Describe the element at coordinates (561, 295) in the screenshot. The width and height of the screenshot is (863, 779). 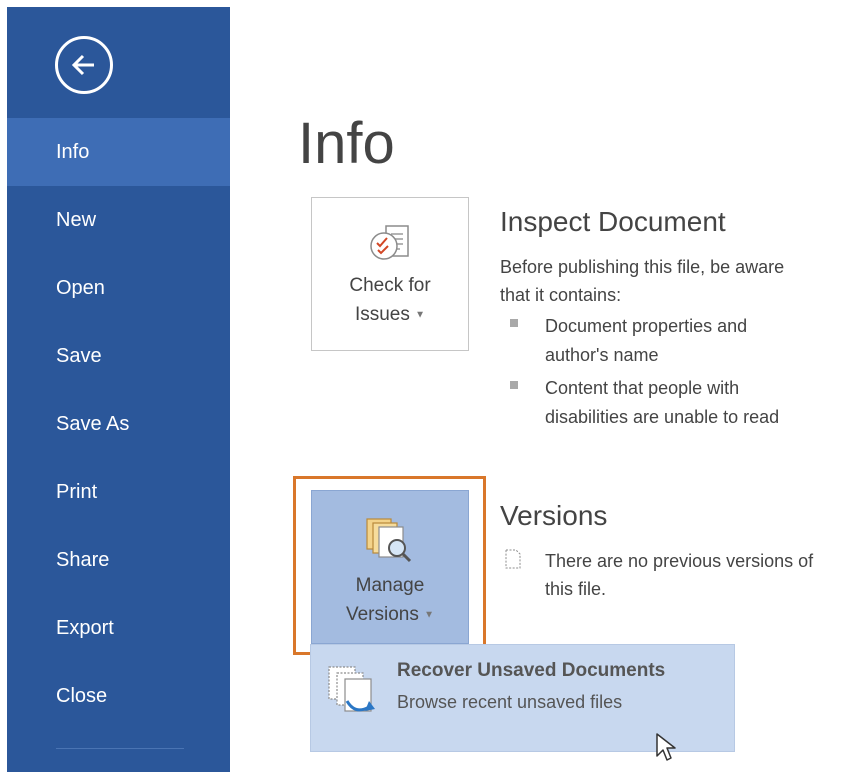
I see `inspect-description-line2: that it contains:` at that location.